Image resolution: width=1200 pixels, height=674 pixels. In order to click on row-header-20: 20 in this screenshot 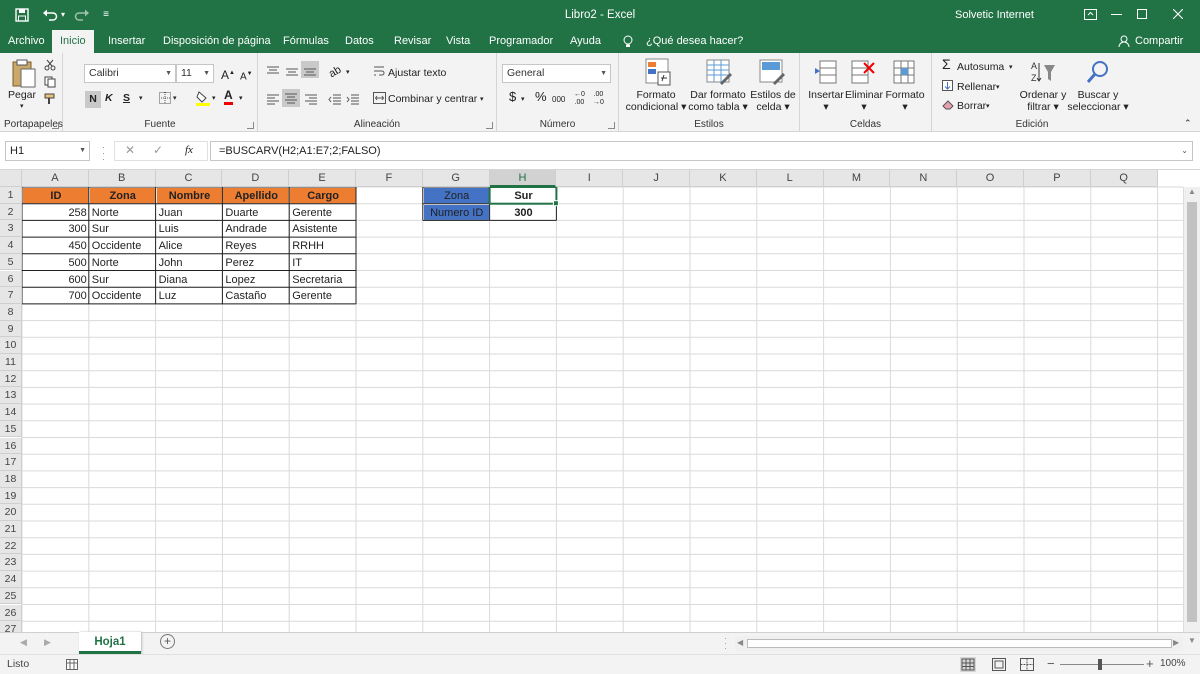, I will do `click(11, 512)`.